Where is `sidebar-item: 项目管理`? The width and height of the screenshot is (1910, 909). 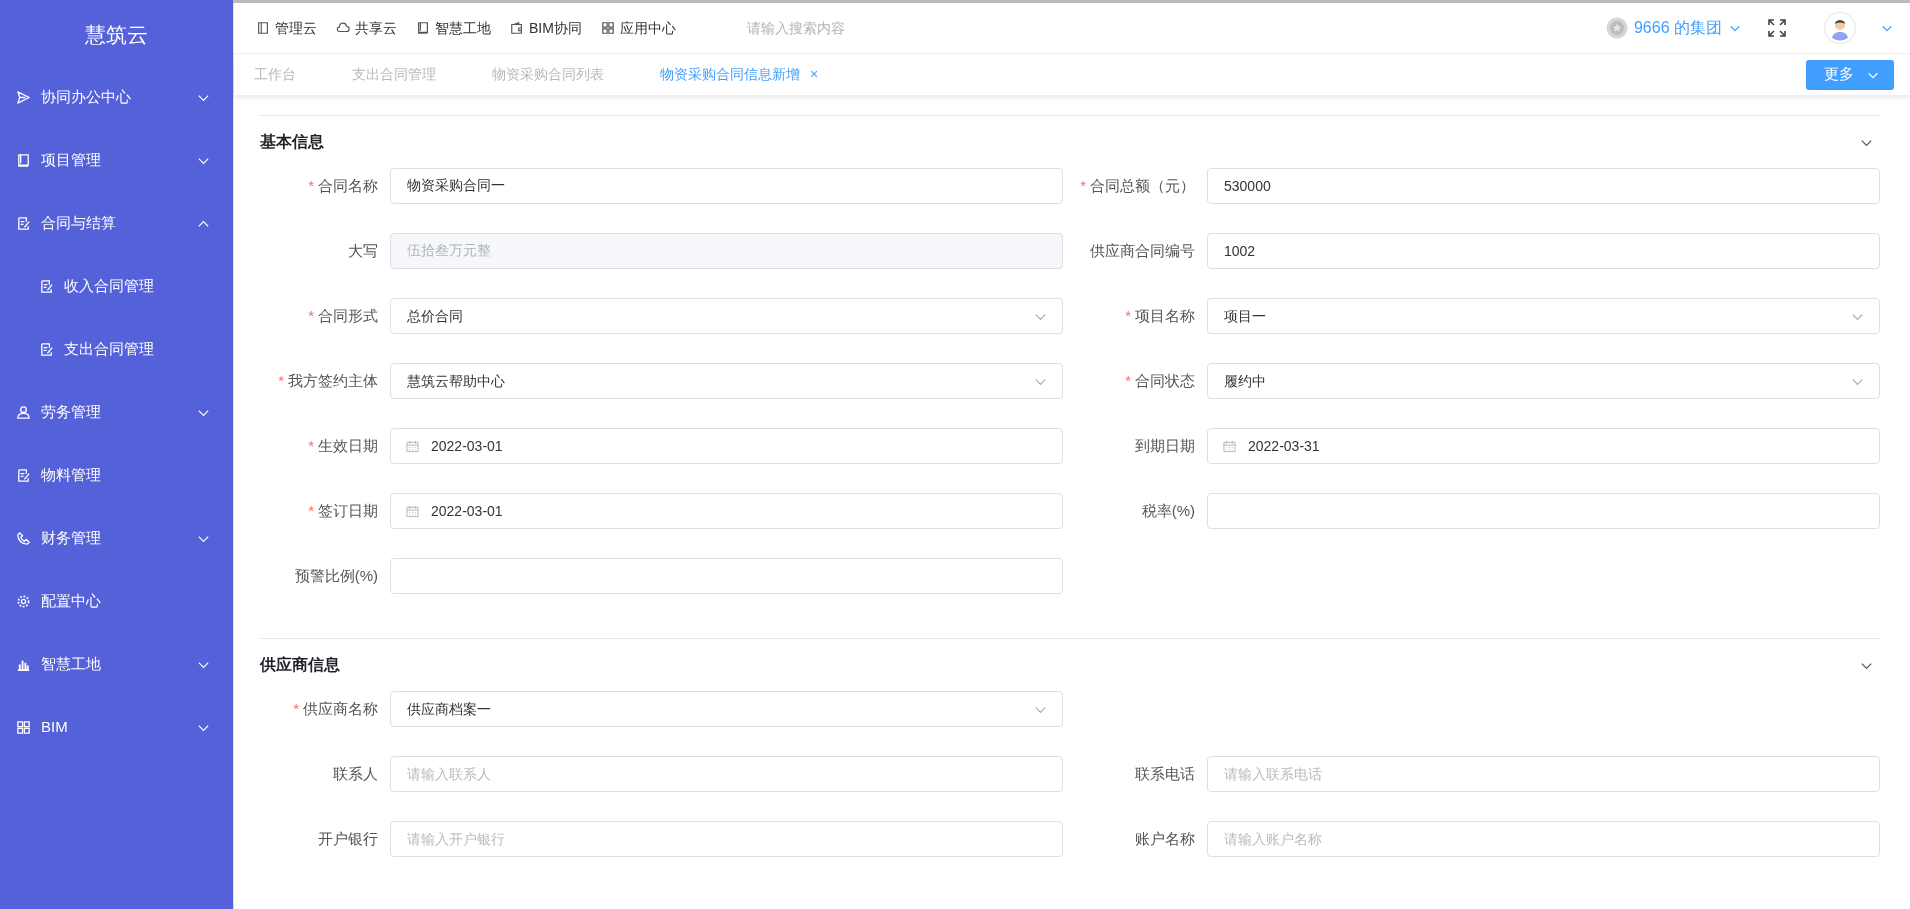 sidebar-item: 项目管理 is located at coordinates (116, 160).